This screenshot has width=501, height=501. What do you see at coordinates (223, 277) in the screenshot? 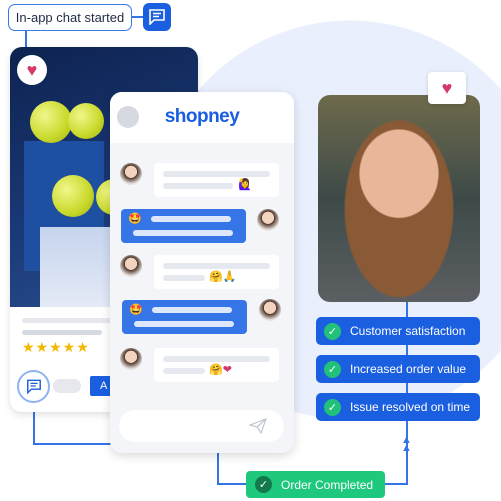
I see `emoji: 🤗🙏` at bounding box center [223, 277].